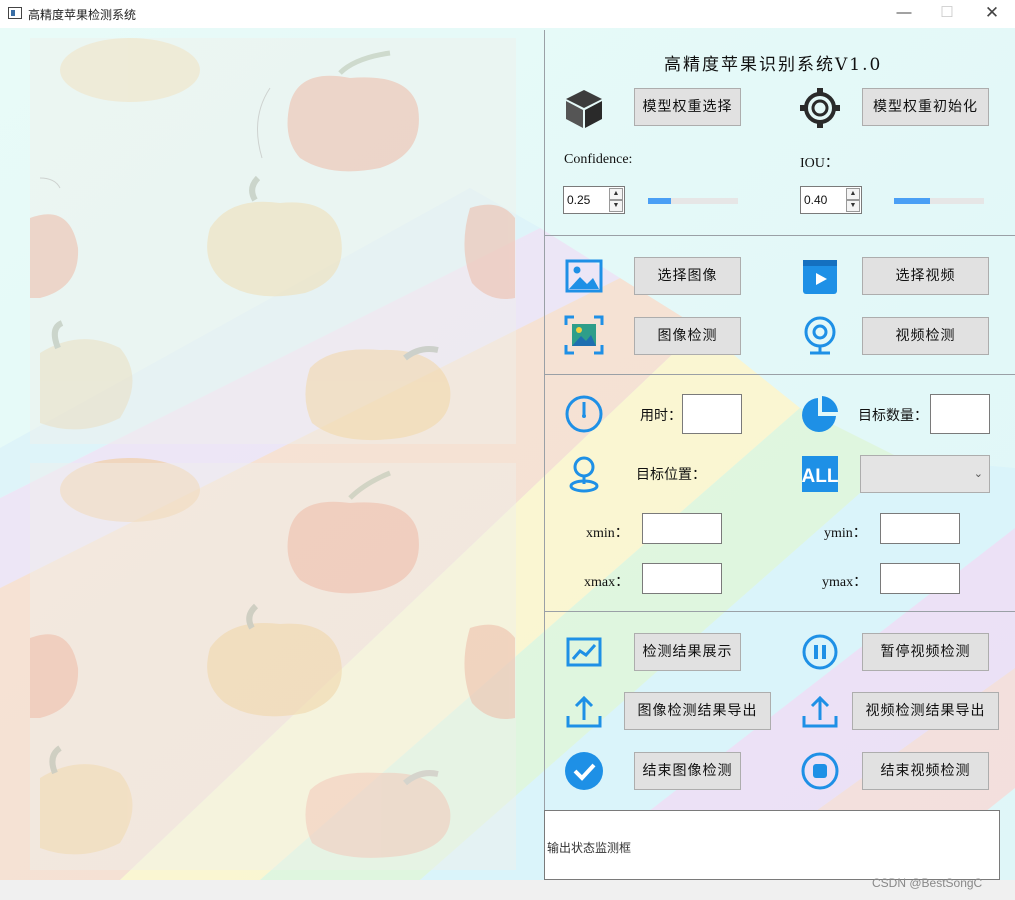 Image resolution: width=1015 pixels, height=900 pixels. Describe the element at coordinates (607, 582) in the screenshot. I see `xmax-label: xmax：` at that location.